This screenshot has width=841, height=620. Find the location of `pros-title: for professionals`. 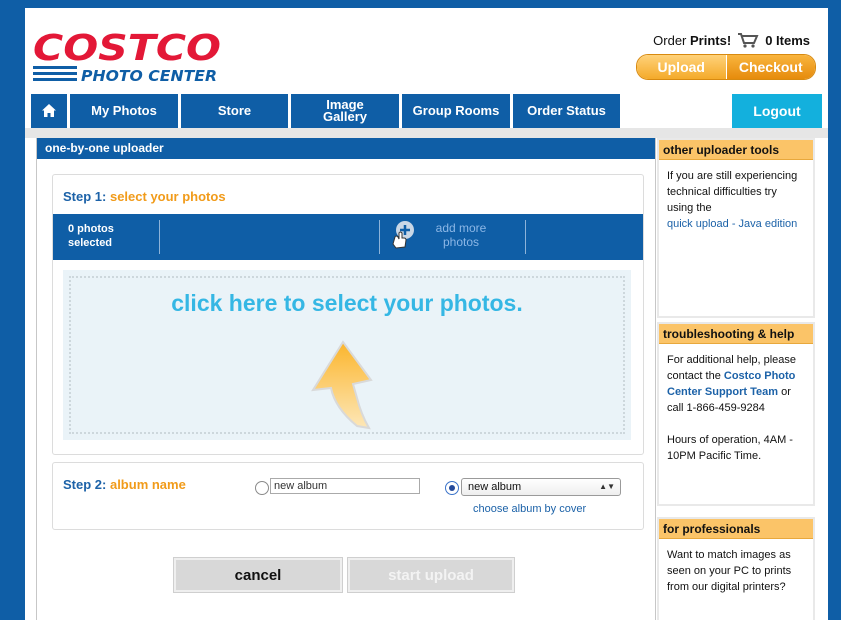

pros-title: for professionals is located at coordinates (736, 529).